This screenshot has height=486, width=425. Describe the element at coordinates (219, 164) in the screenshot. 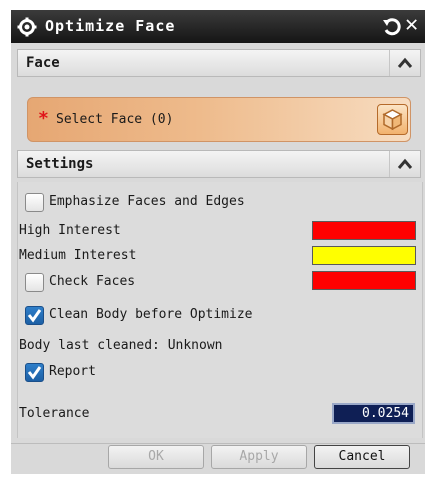

I see `settings-section-header: Settings` at that location.